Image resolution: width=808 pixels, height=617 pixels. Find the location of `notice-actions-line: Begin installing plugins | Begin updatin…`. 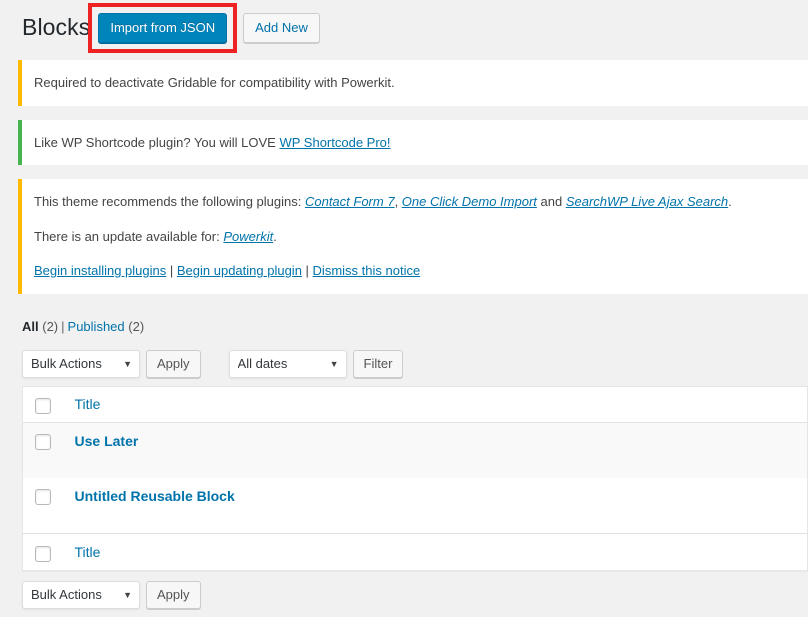

notice-actions-line: Begin installing plugins | Begin updatin… is located at coordinates (415, 271).